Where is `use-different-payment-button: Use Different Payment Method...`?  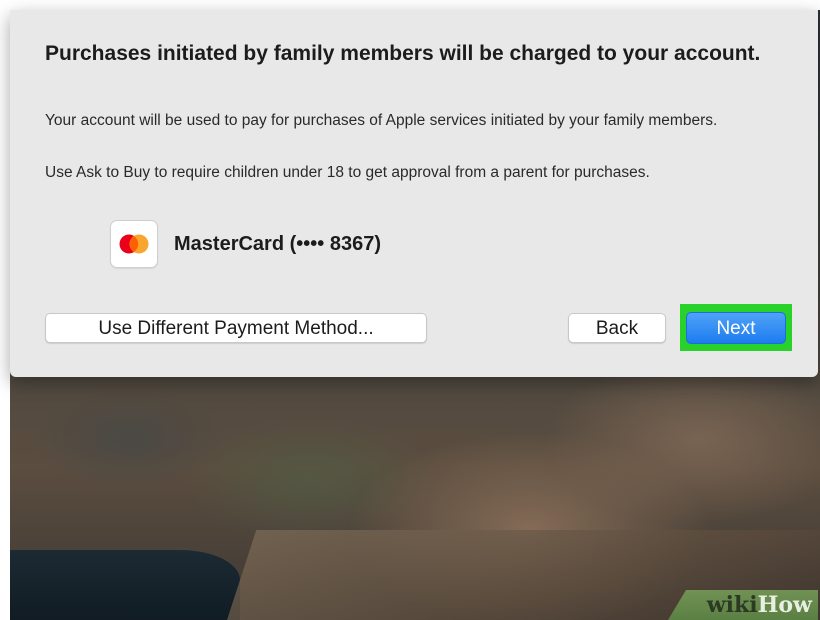 use-different-payment-button: Use Different Payment Method... is located at coordinates (236, 328).